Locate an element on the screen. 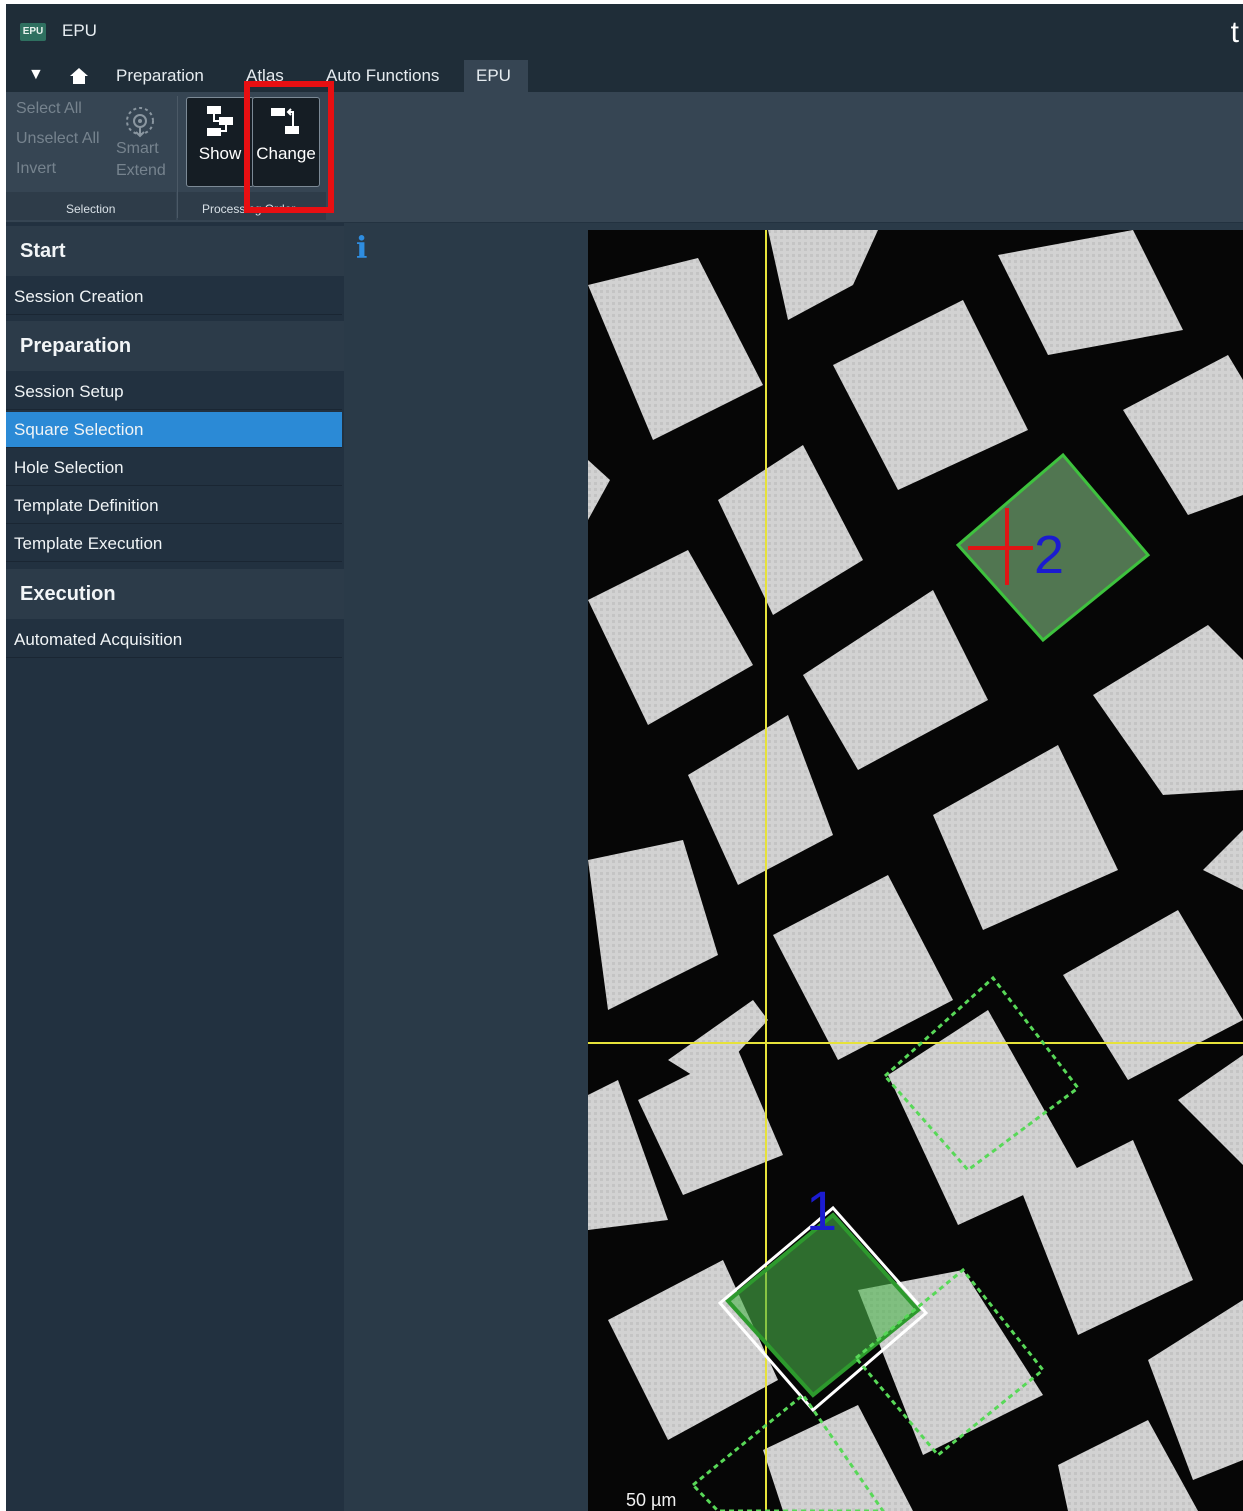 Image resolution: width=1243 pixels, height=1511 pixels. unselect-all-button: Unselect All is located at coordinates (58, 139).